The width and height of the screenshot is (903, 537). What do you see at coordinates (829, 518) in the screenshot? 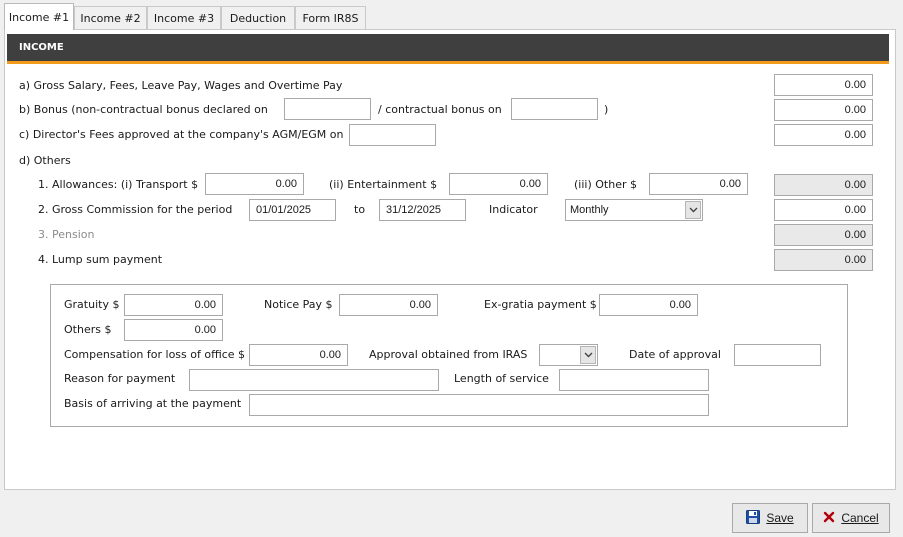
I see `x-icon` at bounding box center [829, 518].